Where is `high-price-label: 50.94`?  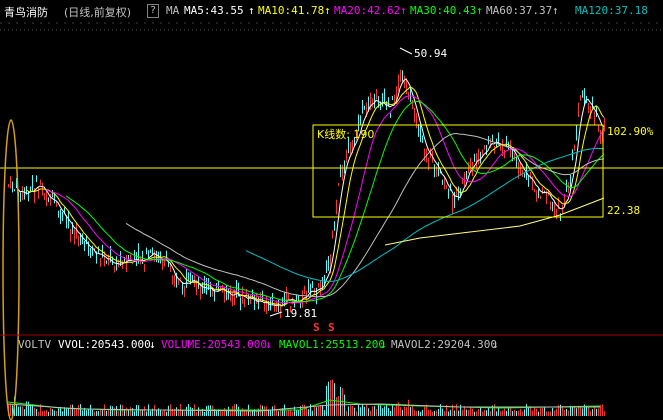
high-price-label: 50.94 is located at coordinates (430, 53).